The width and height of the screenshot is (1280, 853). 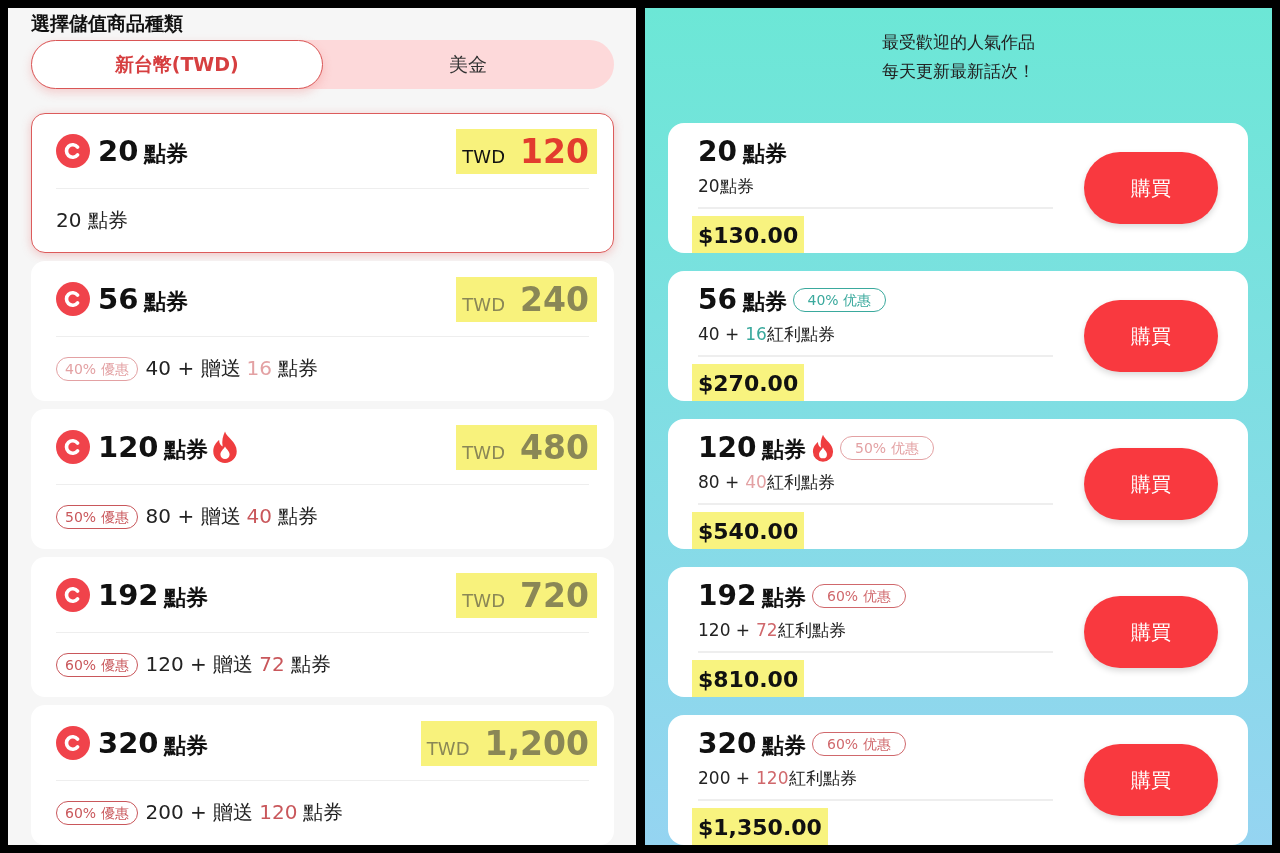 I want to click on description-text: 120 + 72紅利點券, so click(x=772, y=630).